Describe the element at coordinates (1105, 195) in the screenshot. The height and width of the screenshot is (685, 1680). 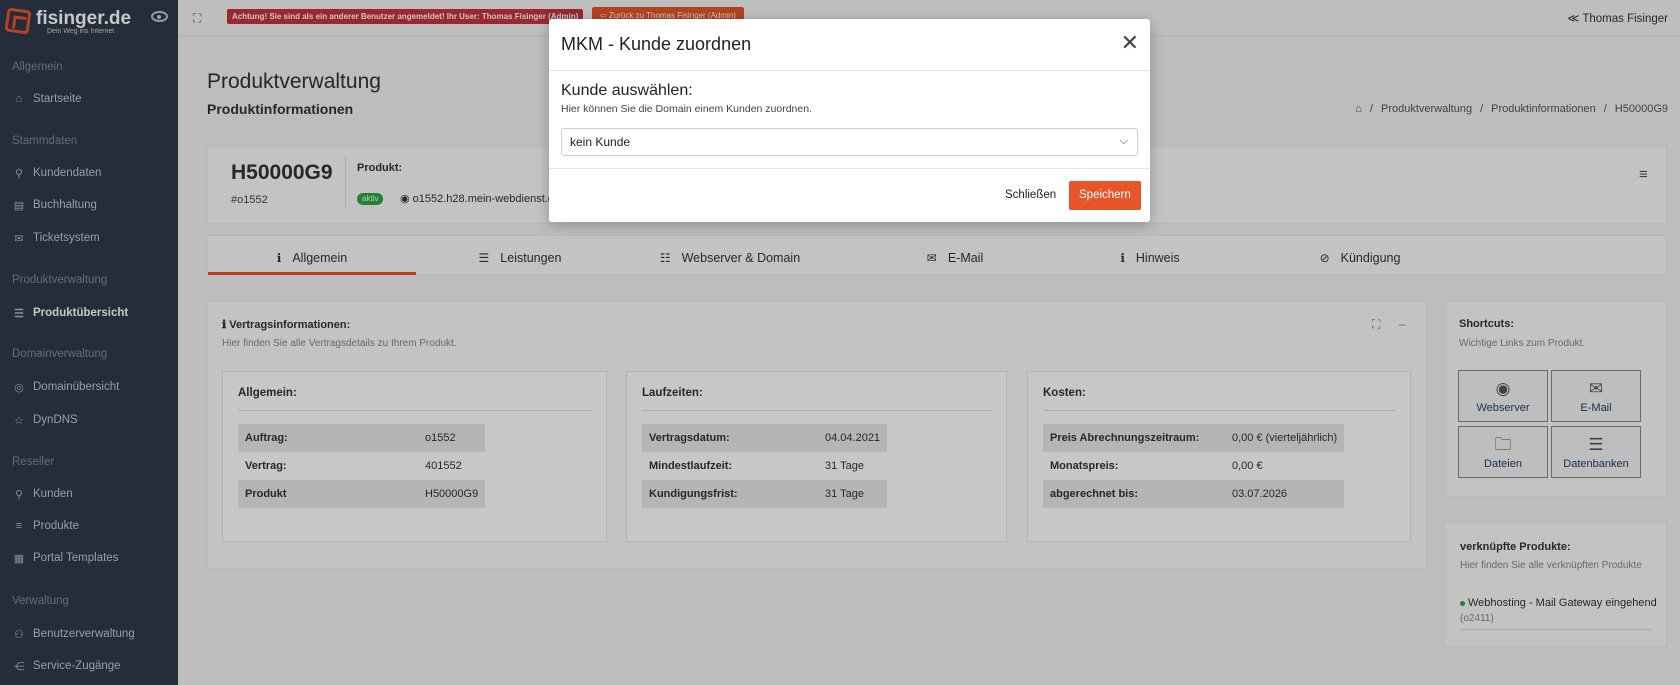
I see `save-button: Speichern` at that location.